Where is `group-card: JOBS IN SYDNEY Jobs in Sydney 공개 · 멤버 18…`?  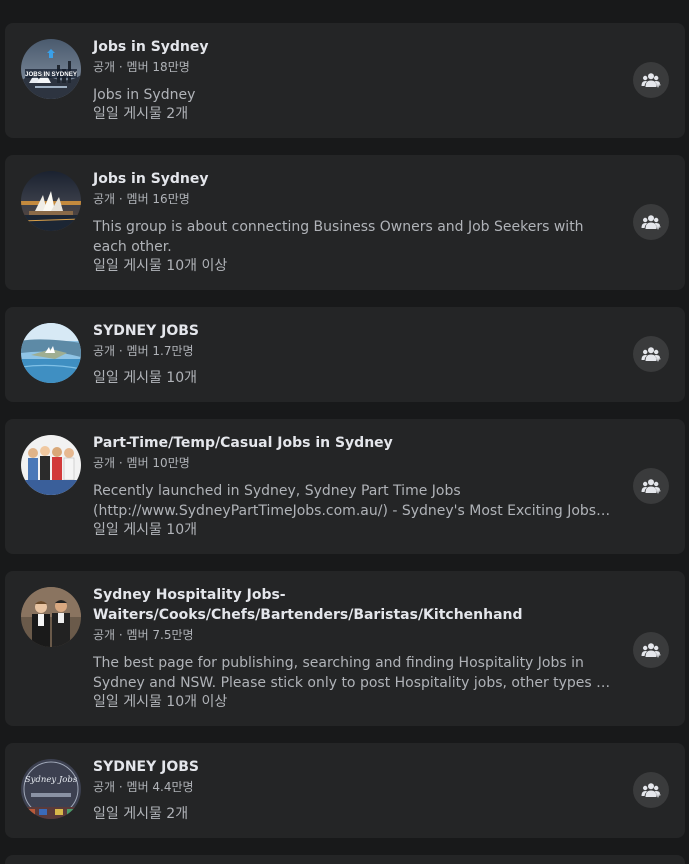
group-card: JOBS IN SYDNEY Jobs in Sydney 공개 · 멤버 18… is located at coordinates (345, 80).